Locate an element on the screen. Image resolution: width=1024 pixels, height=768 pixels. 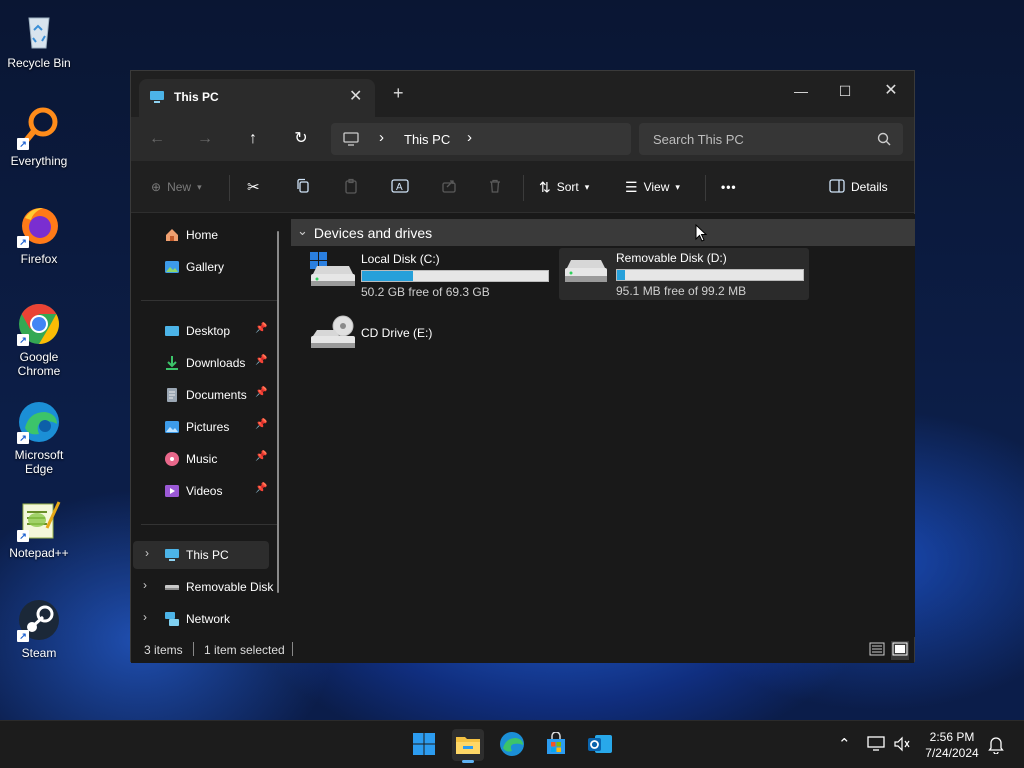
desktop-icon-steam: ↗ Steam is located at coordinates (39, 629).